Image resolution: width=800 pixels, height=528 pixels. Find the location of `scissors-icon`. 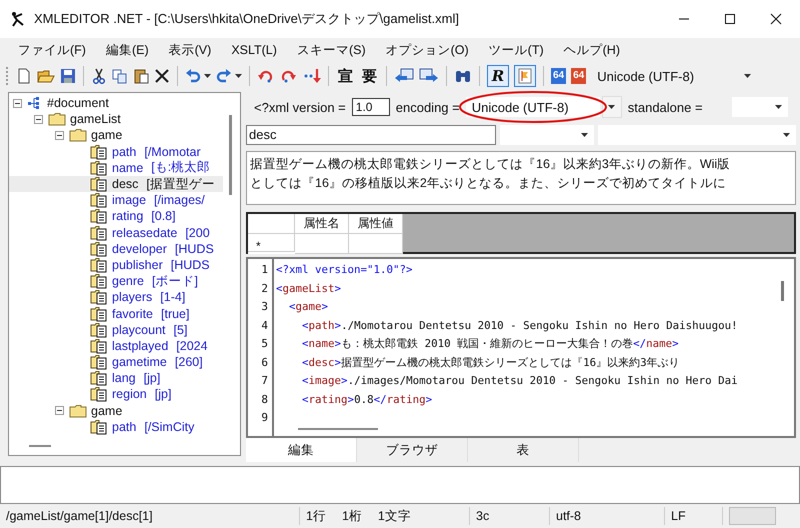

scissors-icon is located at coordinates (99, 76).